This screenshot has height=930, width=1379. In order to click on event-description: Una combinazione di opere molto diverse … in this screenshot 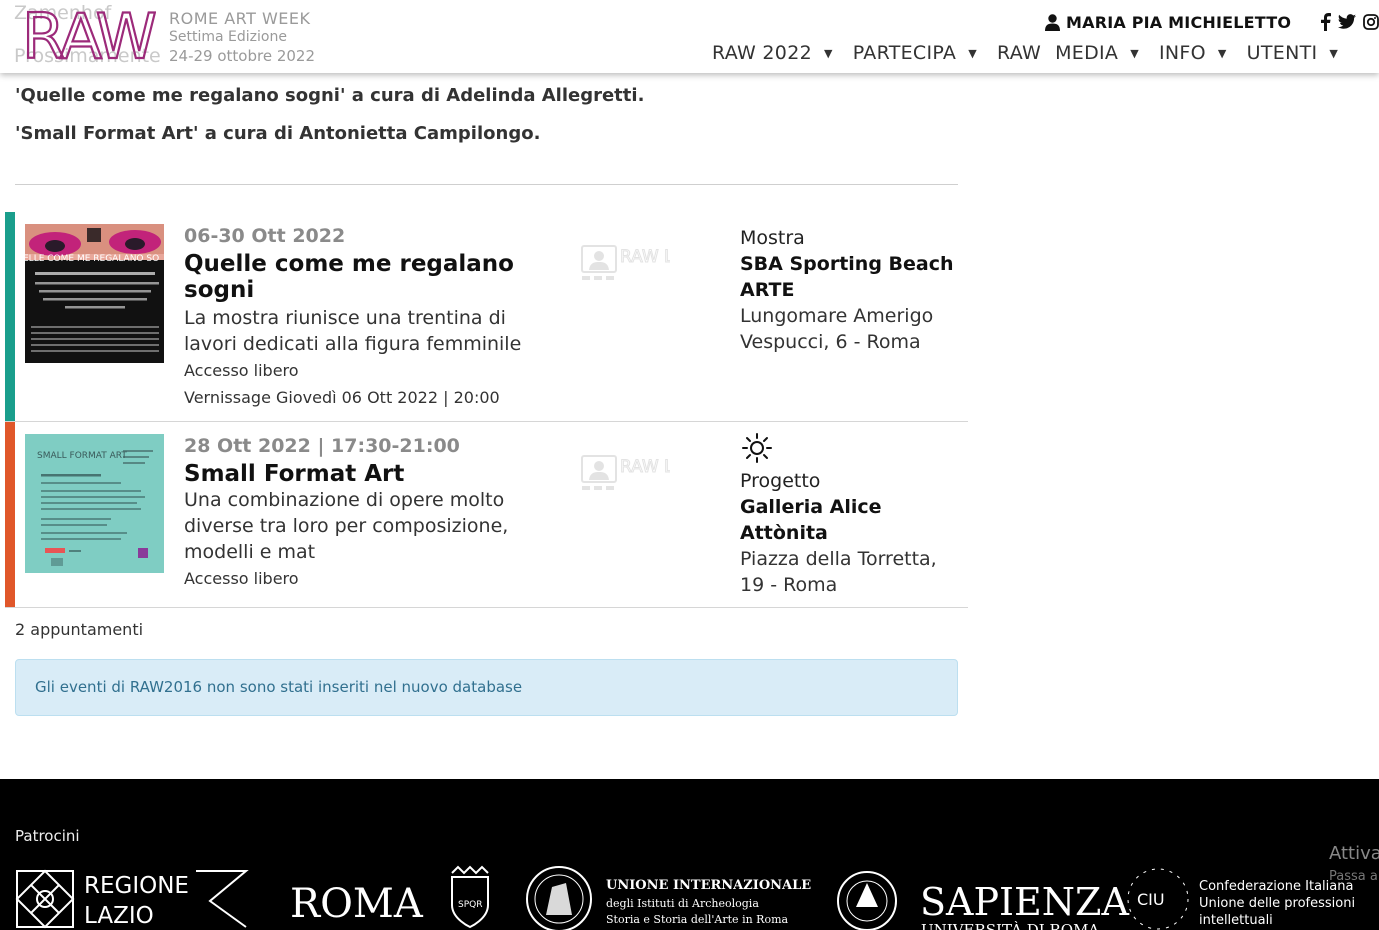, I will do `click(346, 526)`.